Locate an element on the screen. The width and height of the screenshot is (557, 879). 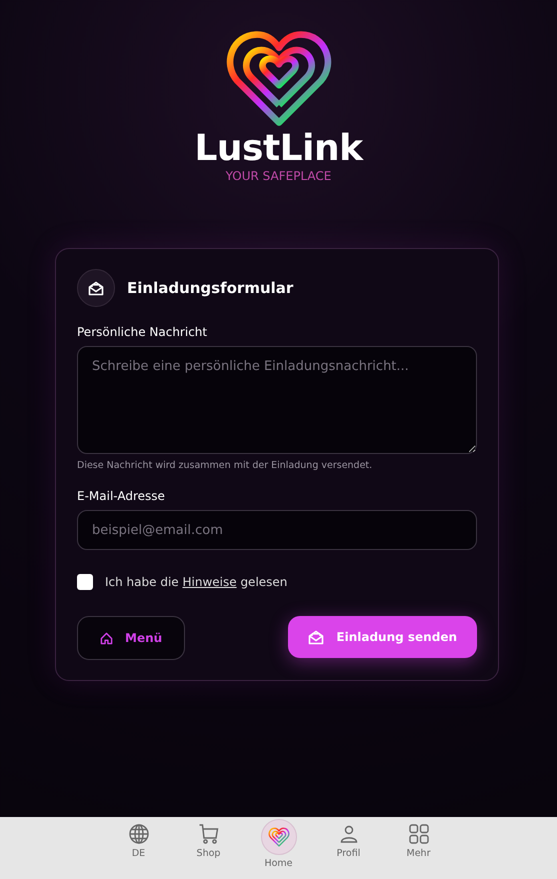
grid-icon is located at coordinates (419, 834).